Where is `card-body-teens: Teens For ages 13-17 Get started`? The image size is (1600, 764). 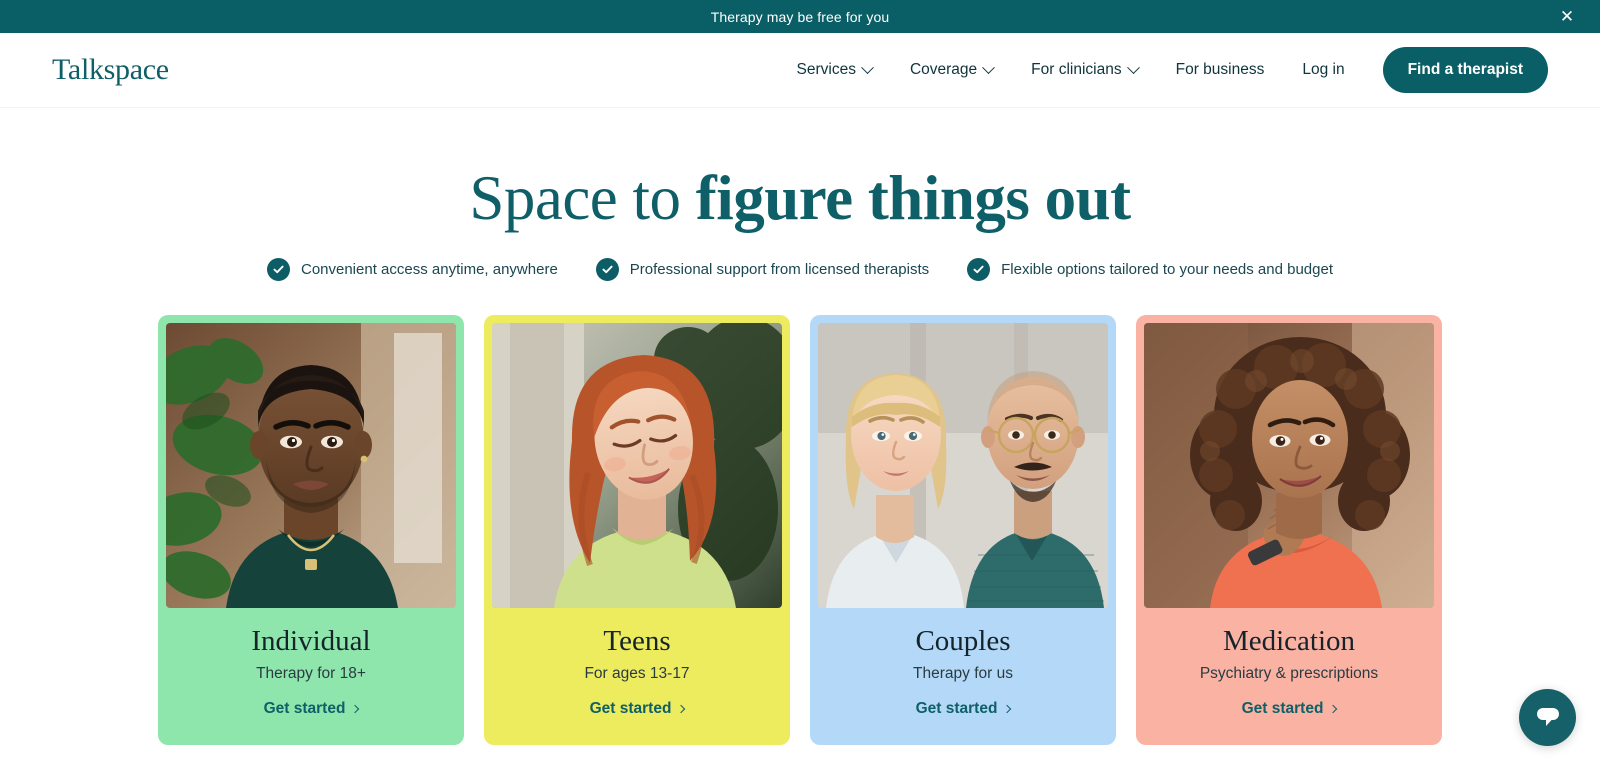
card-body-teens: Teens For ages 13-17 Get started is located at coordinates (637, 663).